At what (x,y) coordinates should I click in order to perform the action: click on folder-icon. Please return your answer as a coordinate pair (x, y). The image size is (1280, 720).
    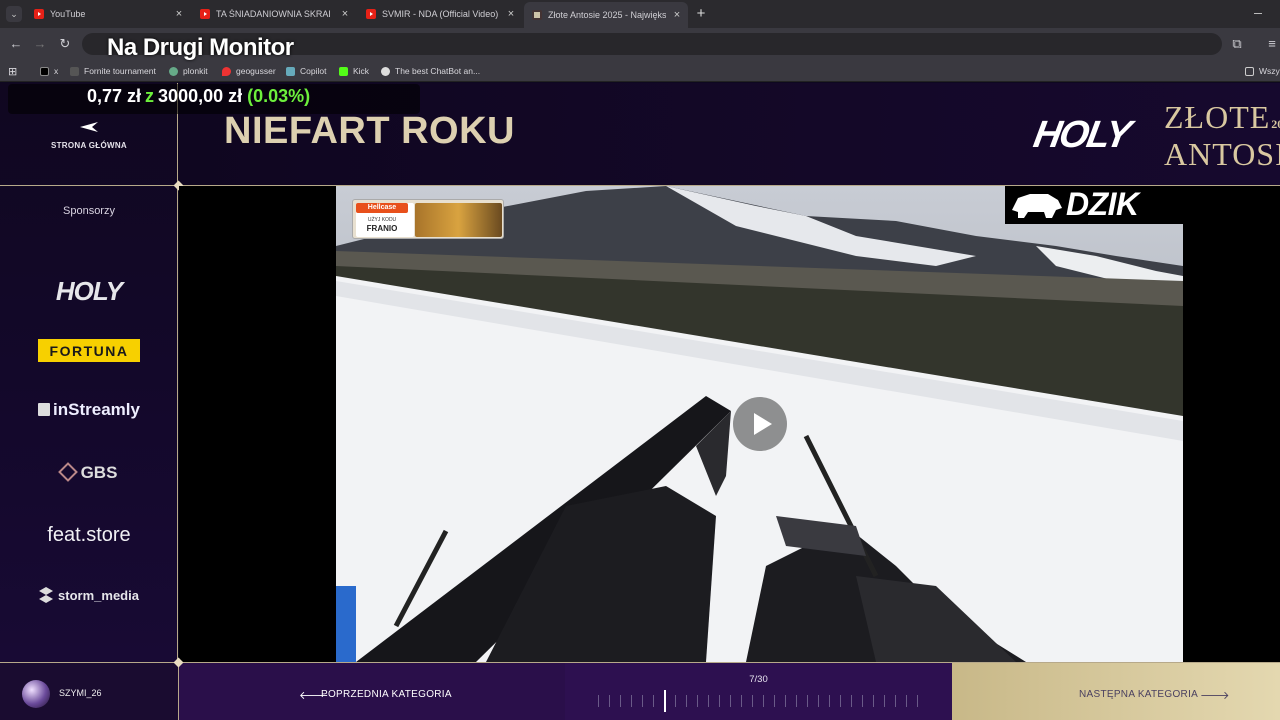
    Looking at the image, I should click on (1249, 71).